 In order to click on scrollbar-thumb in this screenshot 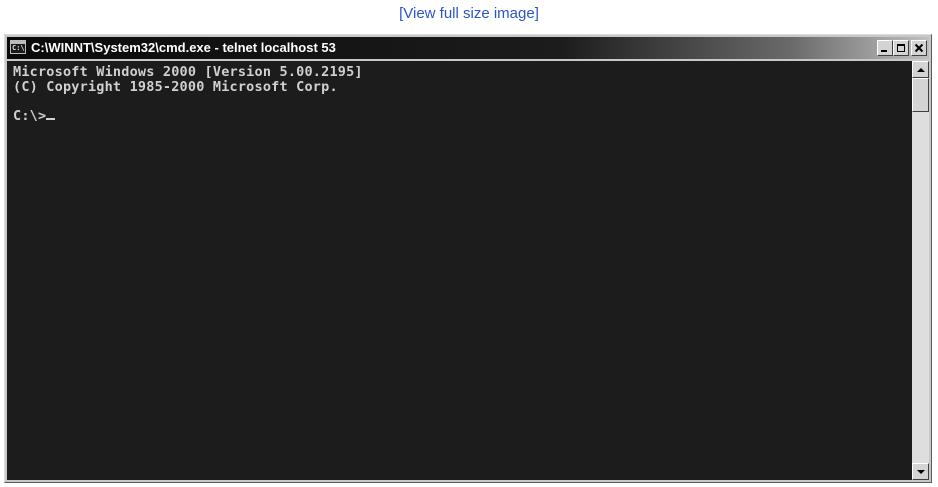, I will do `click(920, 95)`.